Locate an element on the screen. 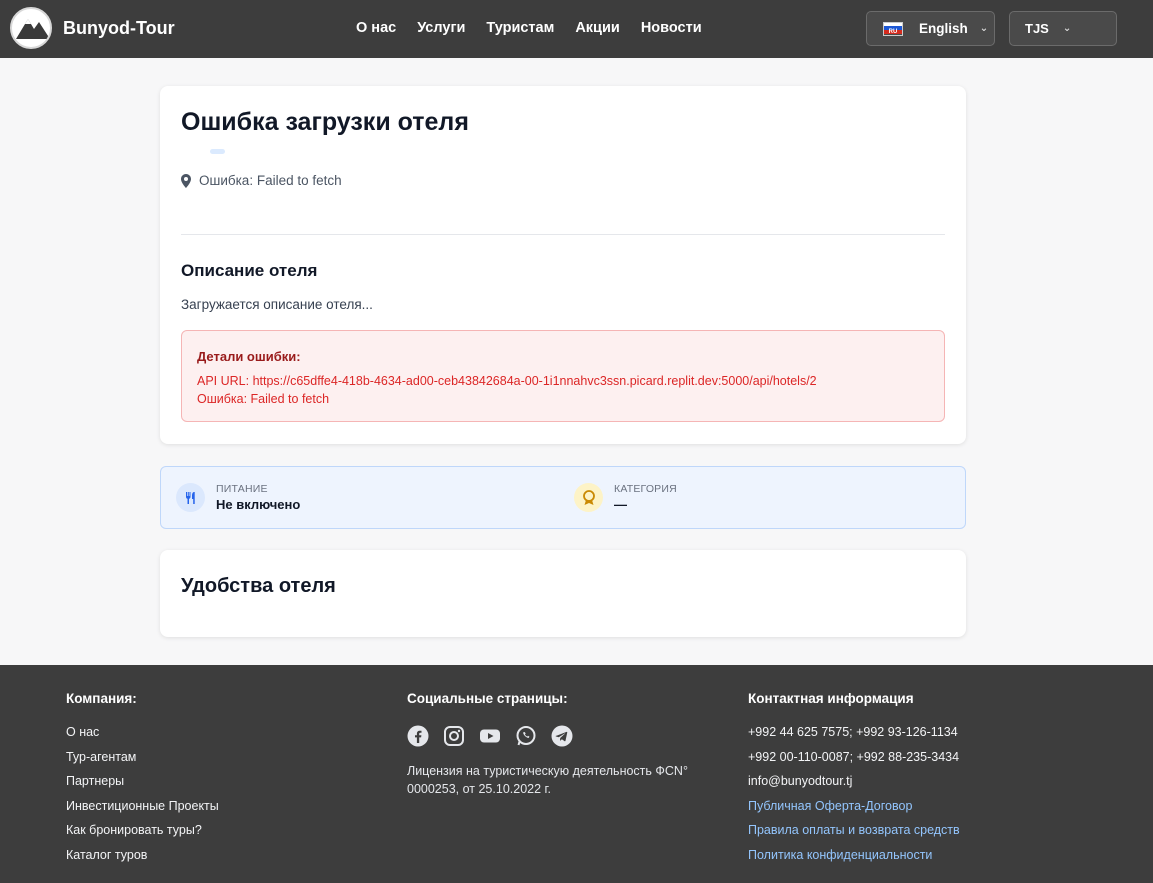 The height and width of the screenshot is (883, 1153). category-label: КАТЕГОРИЯ is located at coordinates (645, 489).